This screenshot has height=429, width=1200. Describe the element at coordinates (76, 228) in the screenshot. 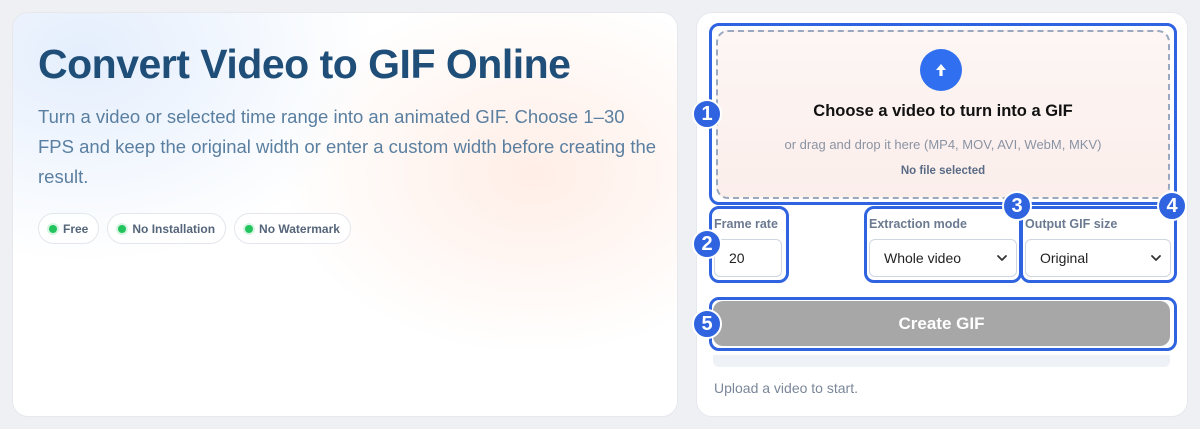

I see `badge-label: Free` at that location.